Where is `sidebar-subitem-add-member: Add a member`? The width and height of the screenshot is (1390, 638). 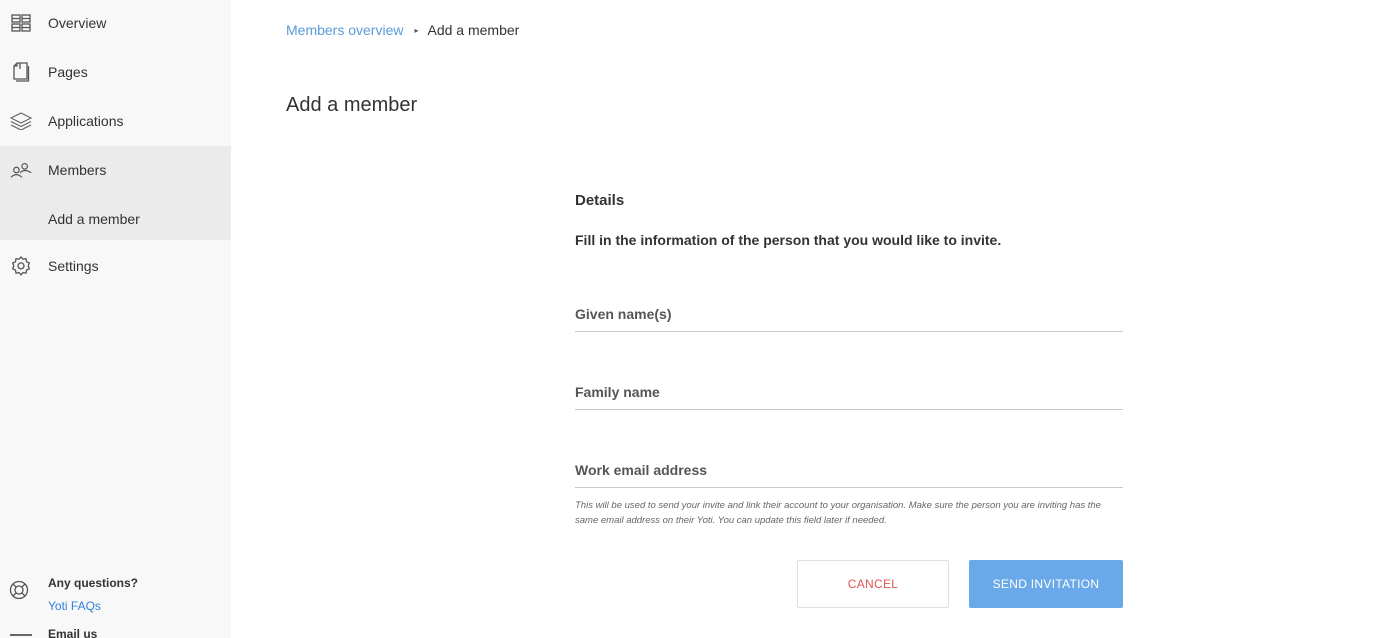 sidebar-subitem-add-member: Add a member is located at coordinates (115, 217).